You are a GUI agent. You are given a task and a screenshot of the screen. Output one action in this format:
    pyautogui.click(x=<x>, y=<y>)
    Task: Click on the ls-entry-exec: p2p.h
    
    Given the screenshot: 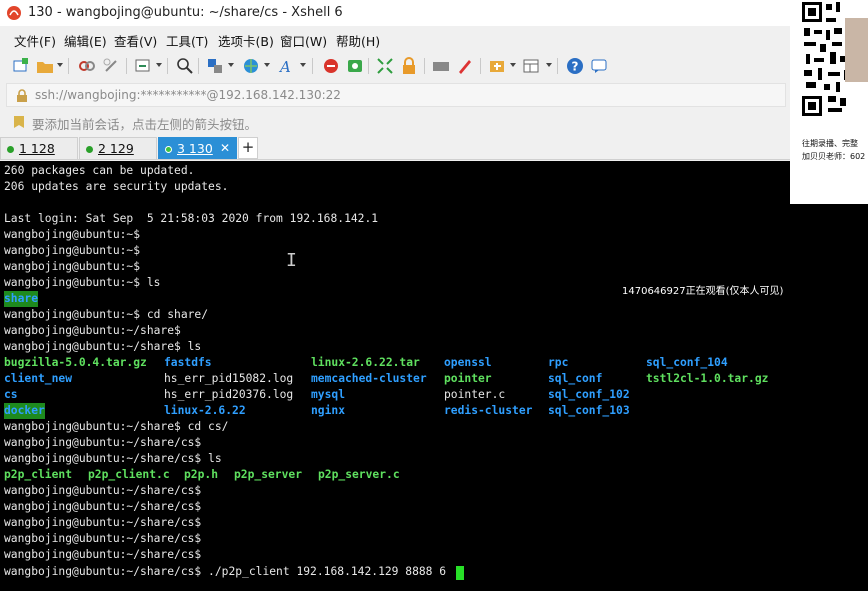 What is the action you would take?
    pyautogui.click(x=201, y=474)
    